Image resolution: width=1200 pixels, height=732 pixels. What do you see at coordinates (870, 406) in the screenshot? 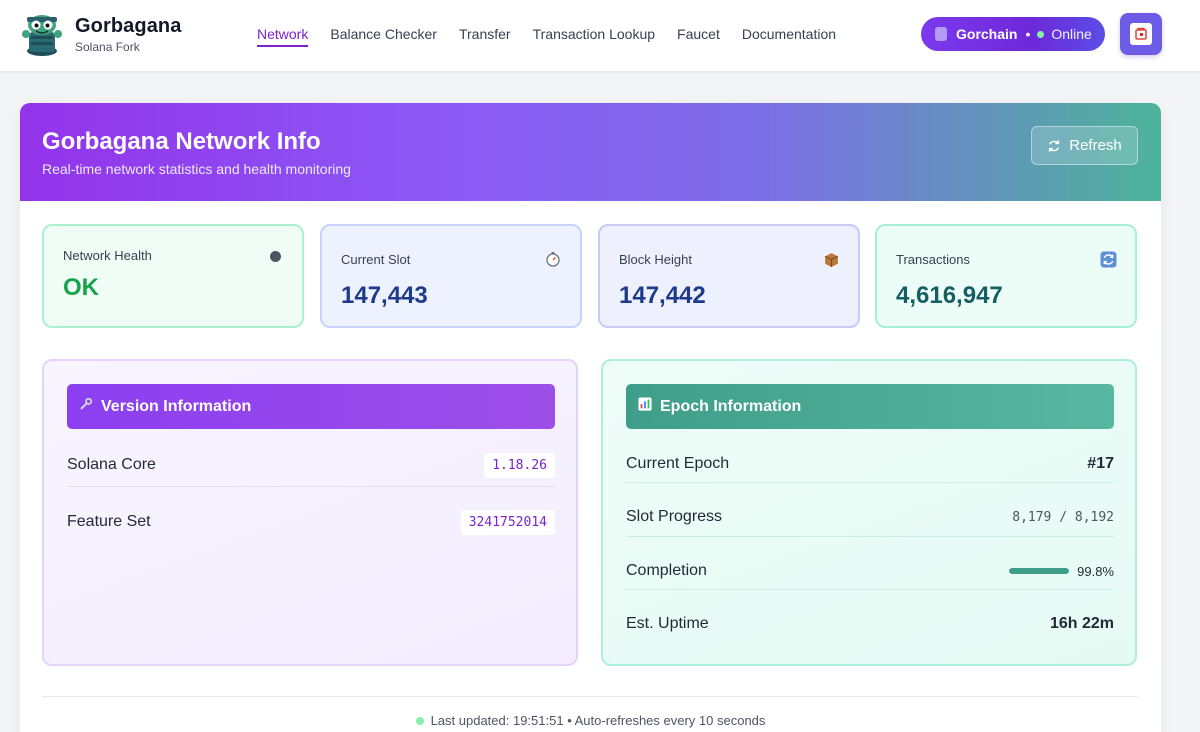
I see `epoch-panel-header: Epoch Information` at bounding box center [870, 406].